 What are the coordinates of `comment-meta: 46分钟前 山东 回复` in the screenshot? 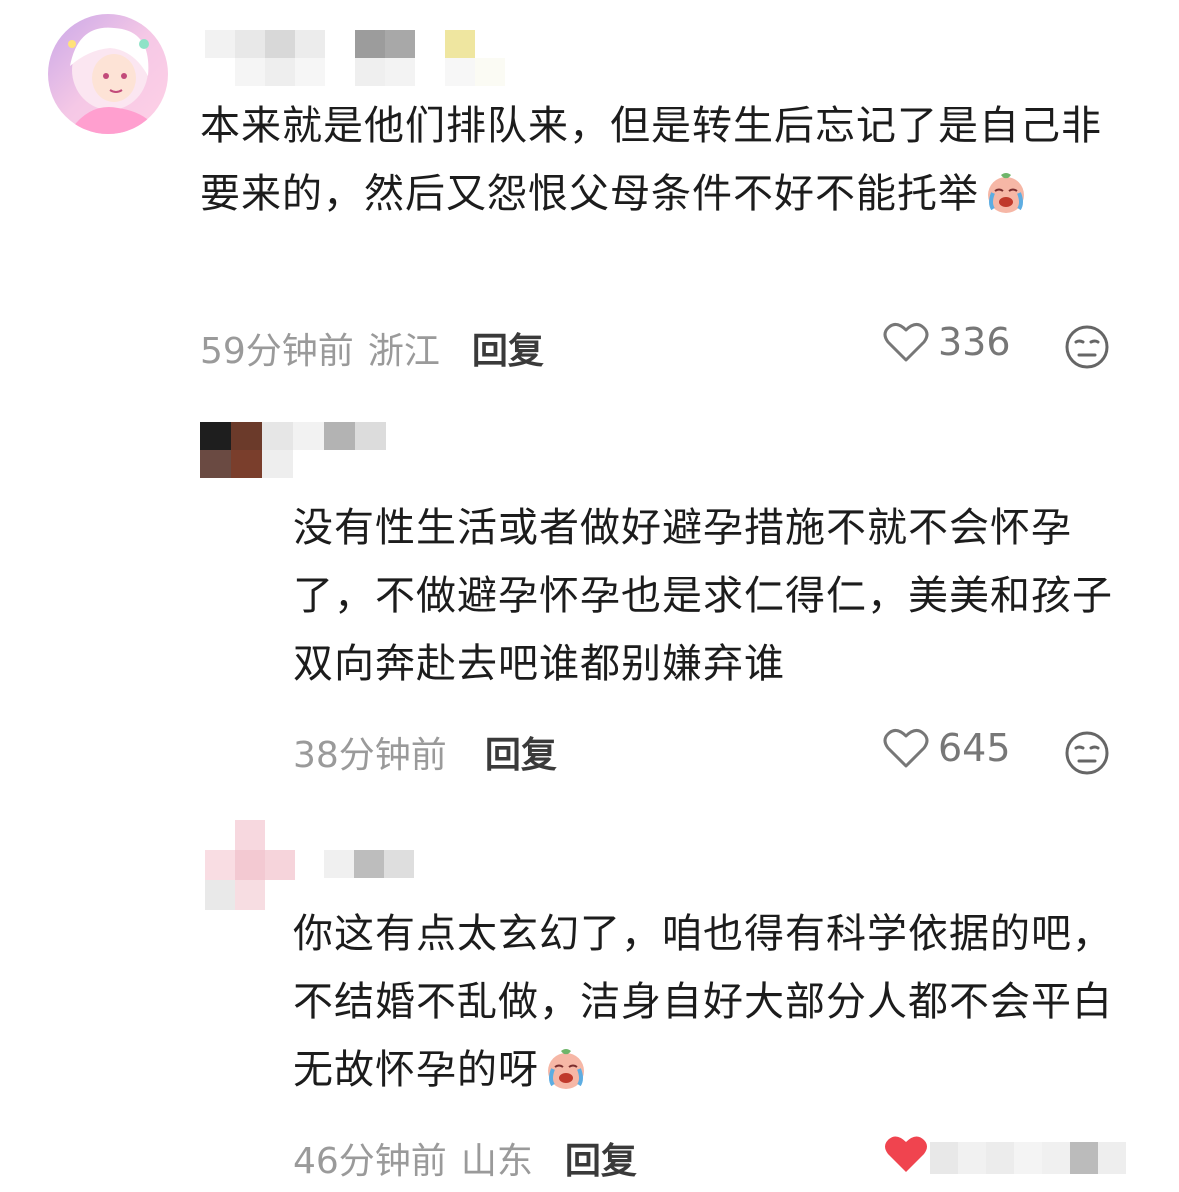 It's located at (465, 1158).